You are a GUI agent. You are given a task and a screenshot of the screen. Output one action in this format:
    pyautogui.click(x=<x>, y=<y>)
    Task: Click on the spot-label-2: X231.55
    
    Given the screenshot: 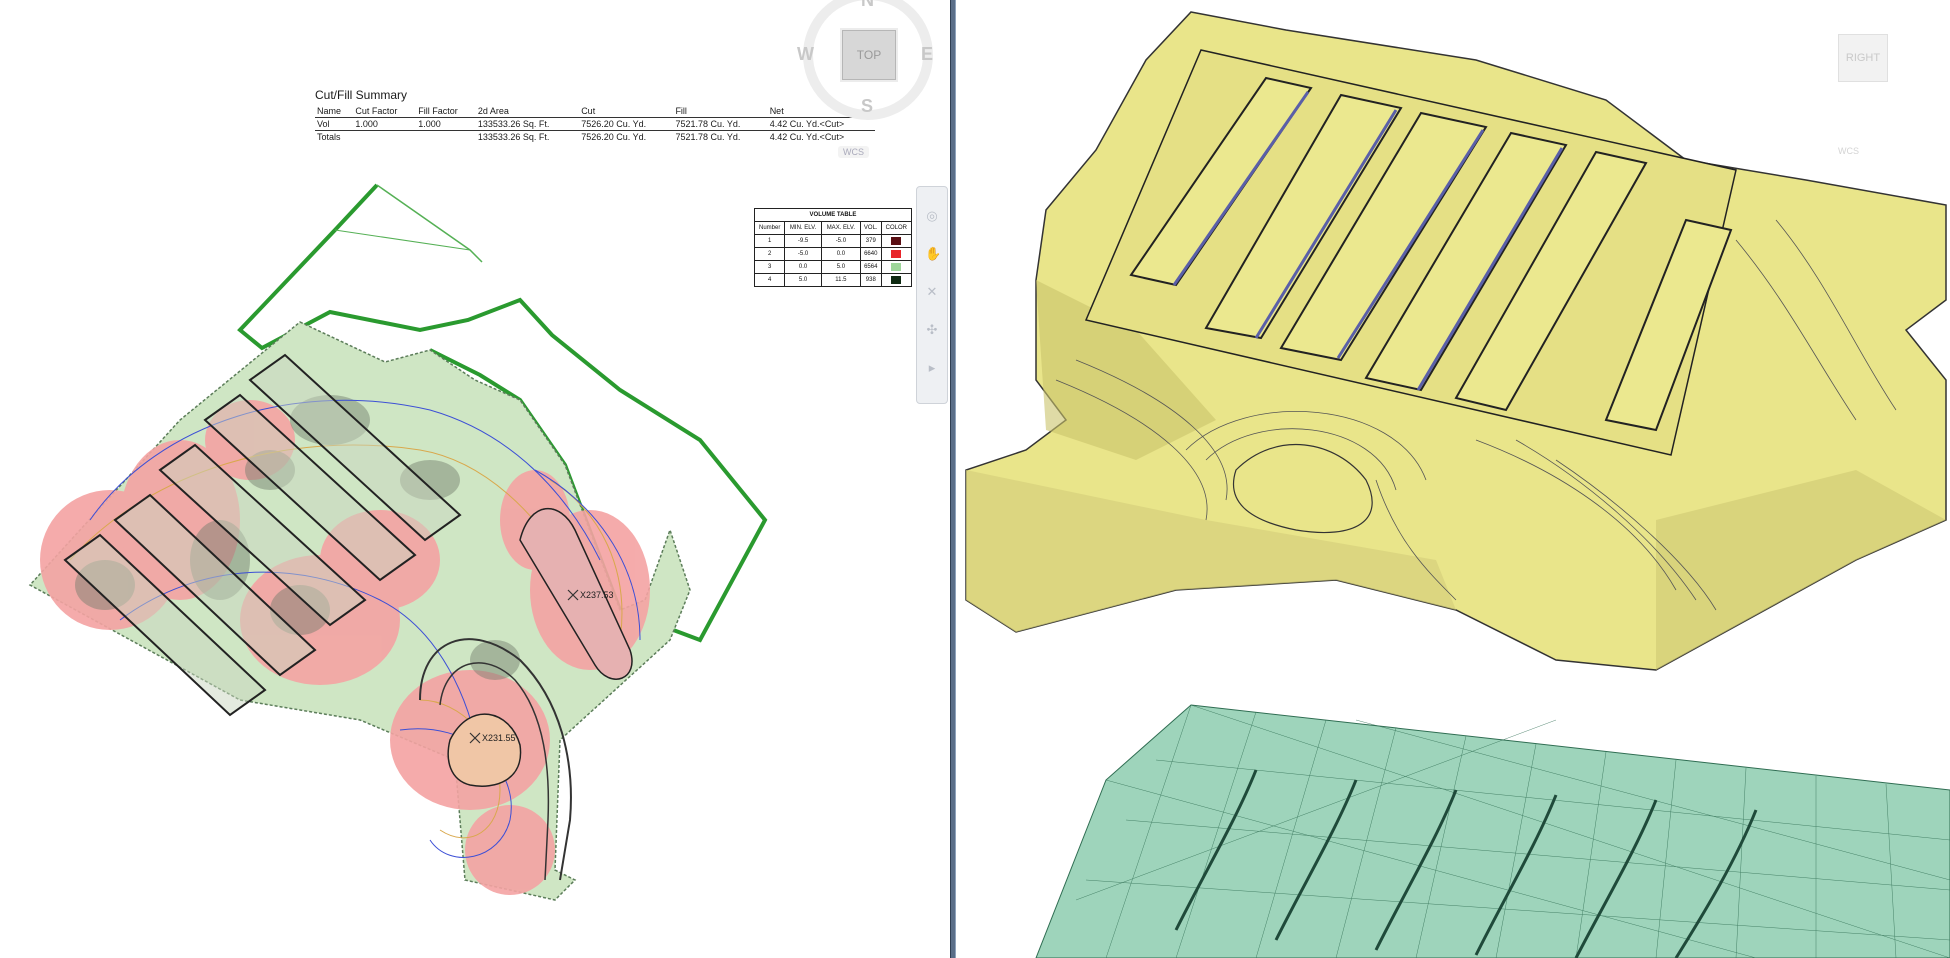 What is the action you would take?
    pyautogui.click(x=499, y=738)
    